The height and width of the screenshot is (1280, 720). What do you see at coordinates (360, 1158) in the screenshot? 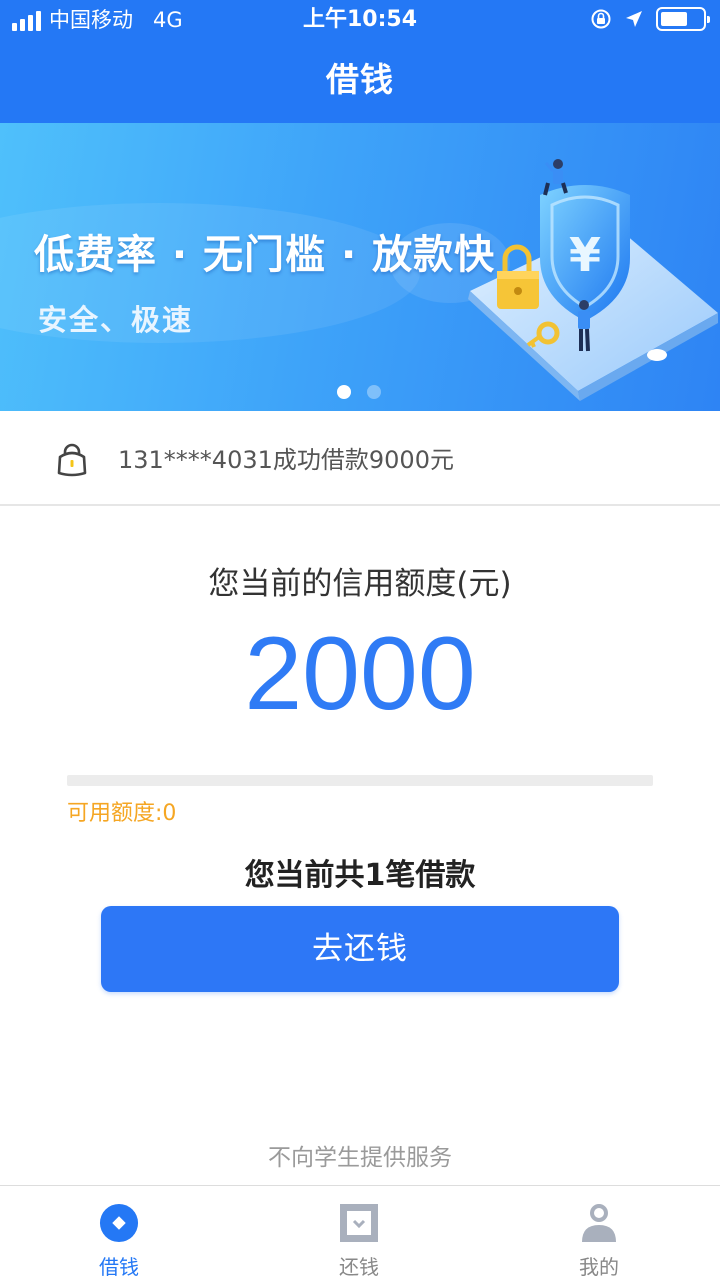
I see `footer-note: 不向学生提供服务` at bounding box center [360, 1158].